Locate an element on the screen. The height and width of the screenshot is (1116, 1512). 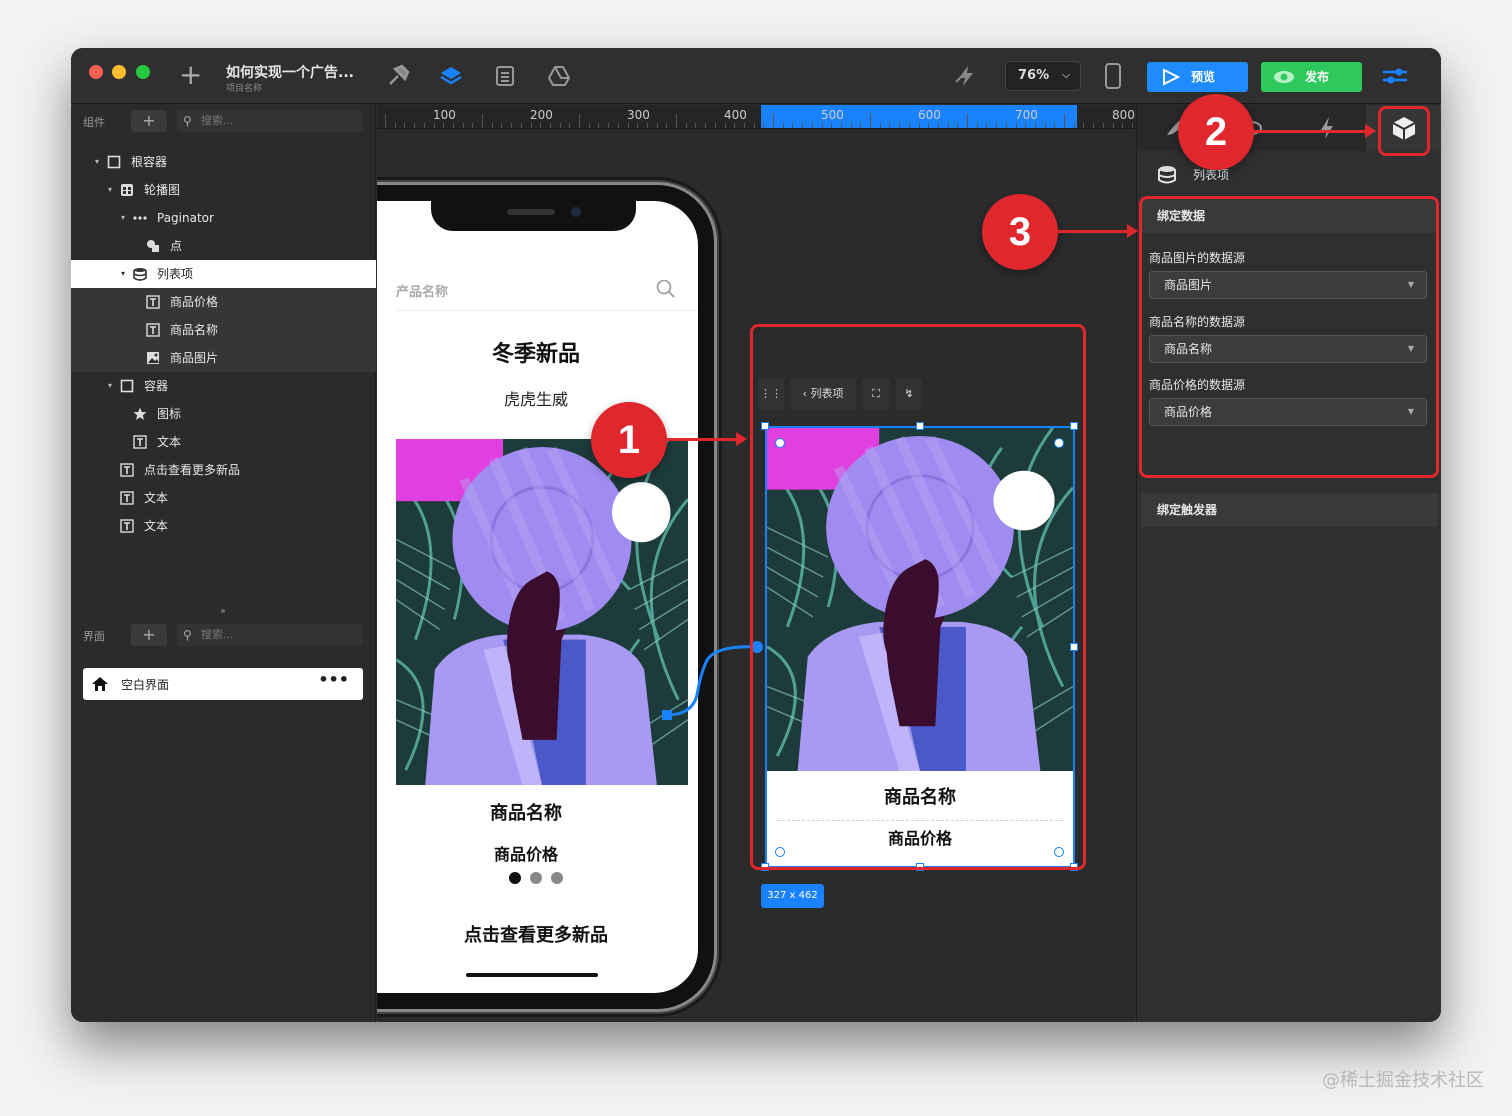
ruler-label: 300 is located at coordinates (638, 115).